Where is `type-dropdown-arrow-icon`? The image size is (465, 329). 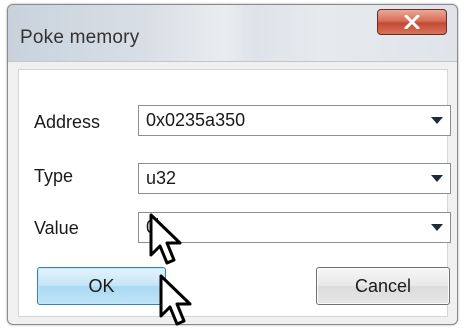
type-dropdown-arrow-icon is located at coordinates (437, 178).